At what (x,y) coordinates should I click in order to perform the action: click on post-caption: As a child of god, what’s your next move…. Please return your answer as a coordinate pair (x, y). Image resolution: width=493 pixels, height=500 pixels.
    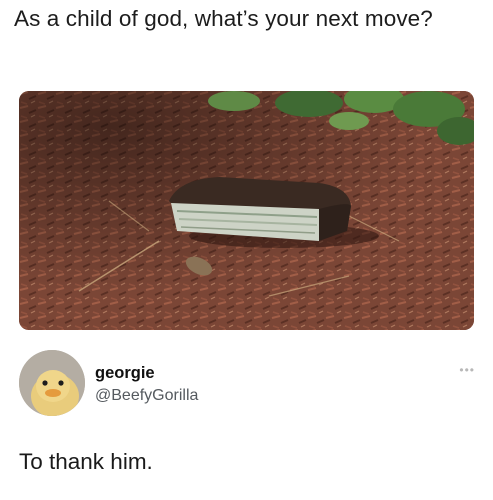
    Looking at the image, I should click on (223, 18).